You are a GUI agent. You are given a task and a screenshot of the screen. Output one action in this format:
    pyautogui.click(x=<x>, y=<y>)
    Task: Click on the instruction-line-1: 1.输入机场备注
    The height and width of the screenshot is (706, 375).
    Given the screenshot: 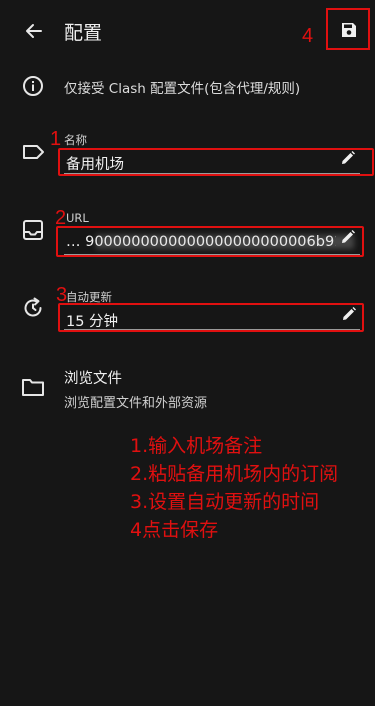 What is the action you would take?
    pyautogui.click(x=196, y=446)
    